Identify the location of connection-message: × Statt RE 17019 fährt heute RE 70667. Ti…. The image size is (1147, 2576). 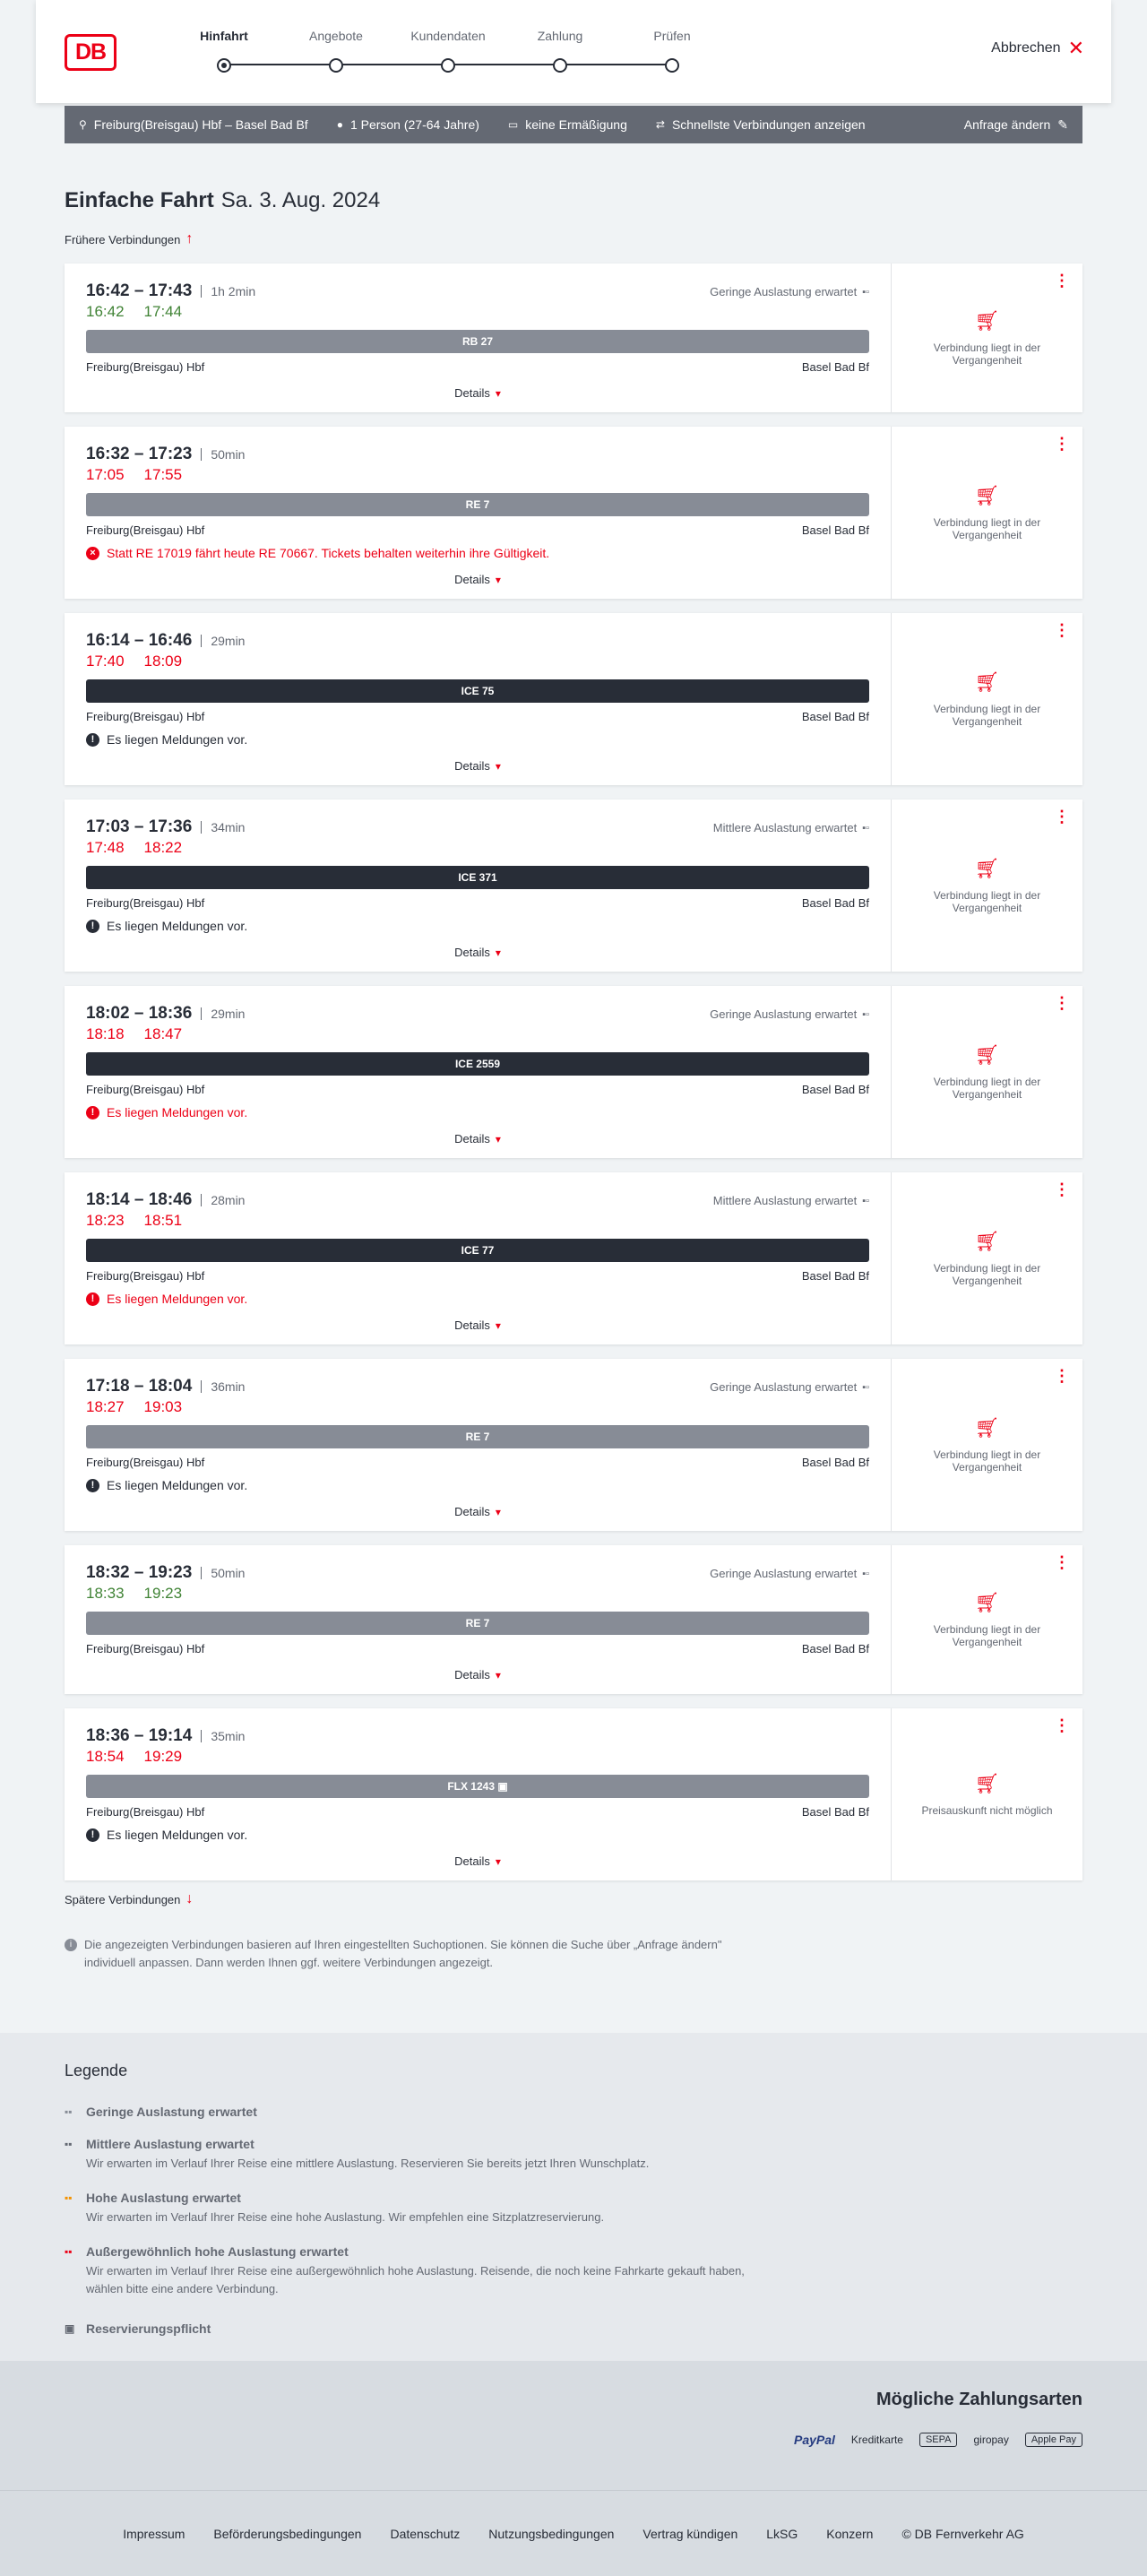
(477, 553).